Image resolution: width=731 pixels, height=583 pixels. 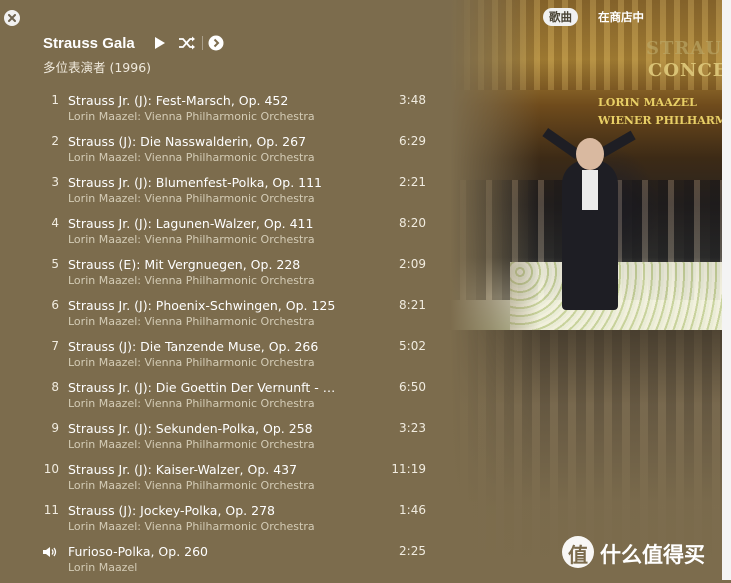 What do you see at coordinates (138, 551) in the screenshot?
I see `track-title: Furioso-Polka, Op. 260` at bounding box center [138, 551].